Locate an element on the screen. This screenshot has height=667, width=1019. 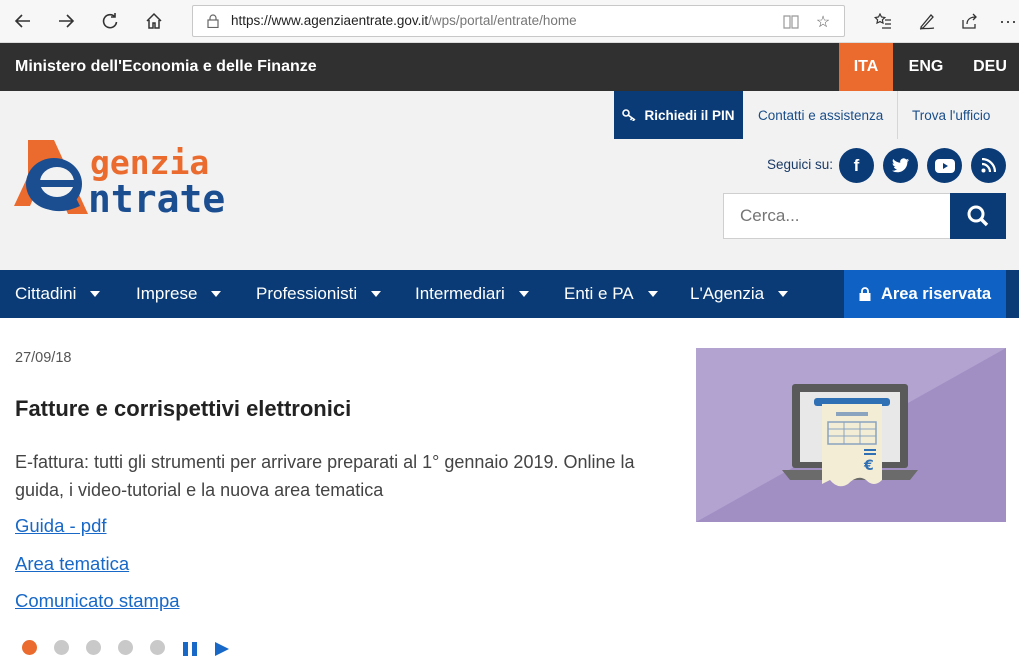
nav-enti-pa: Enti e PA is located at coordinates (611, 294).